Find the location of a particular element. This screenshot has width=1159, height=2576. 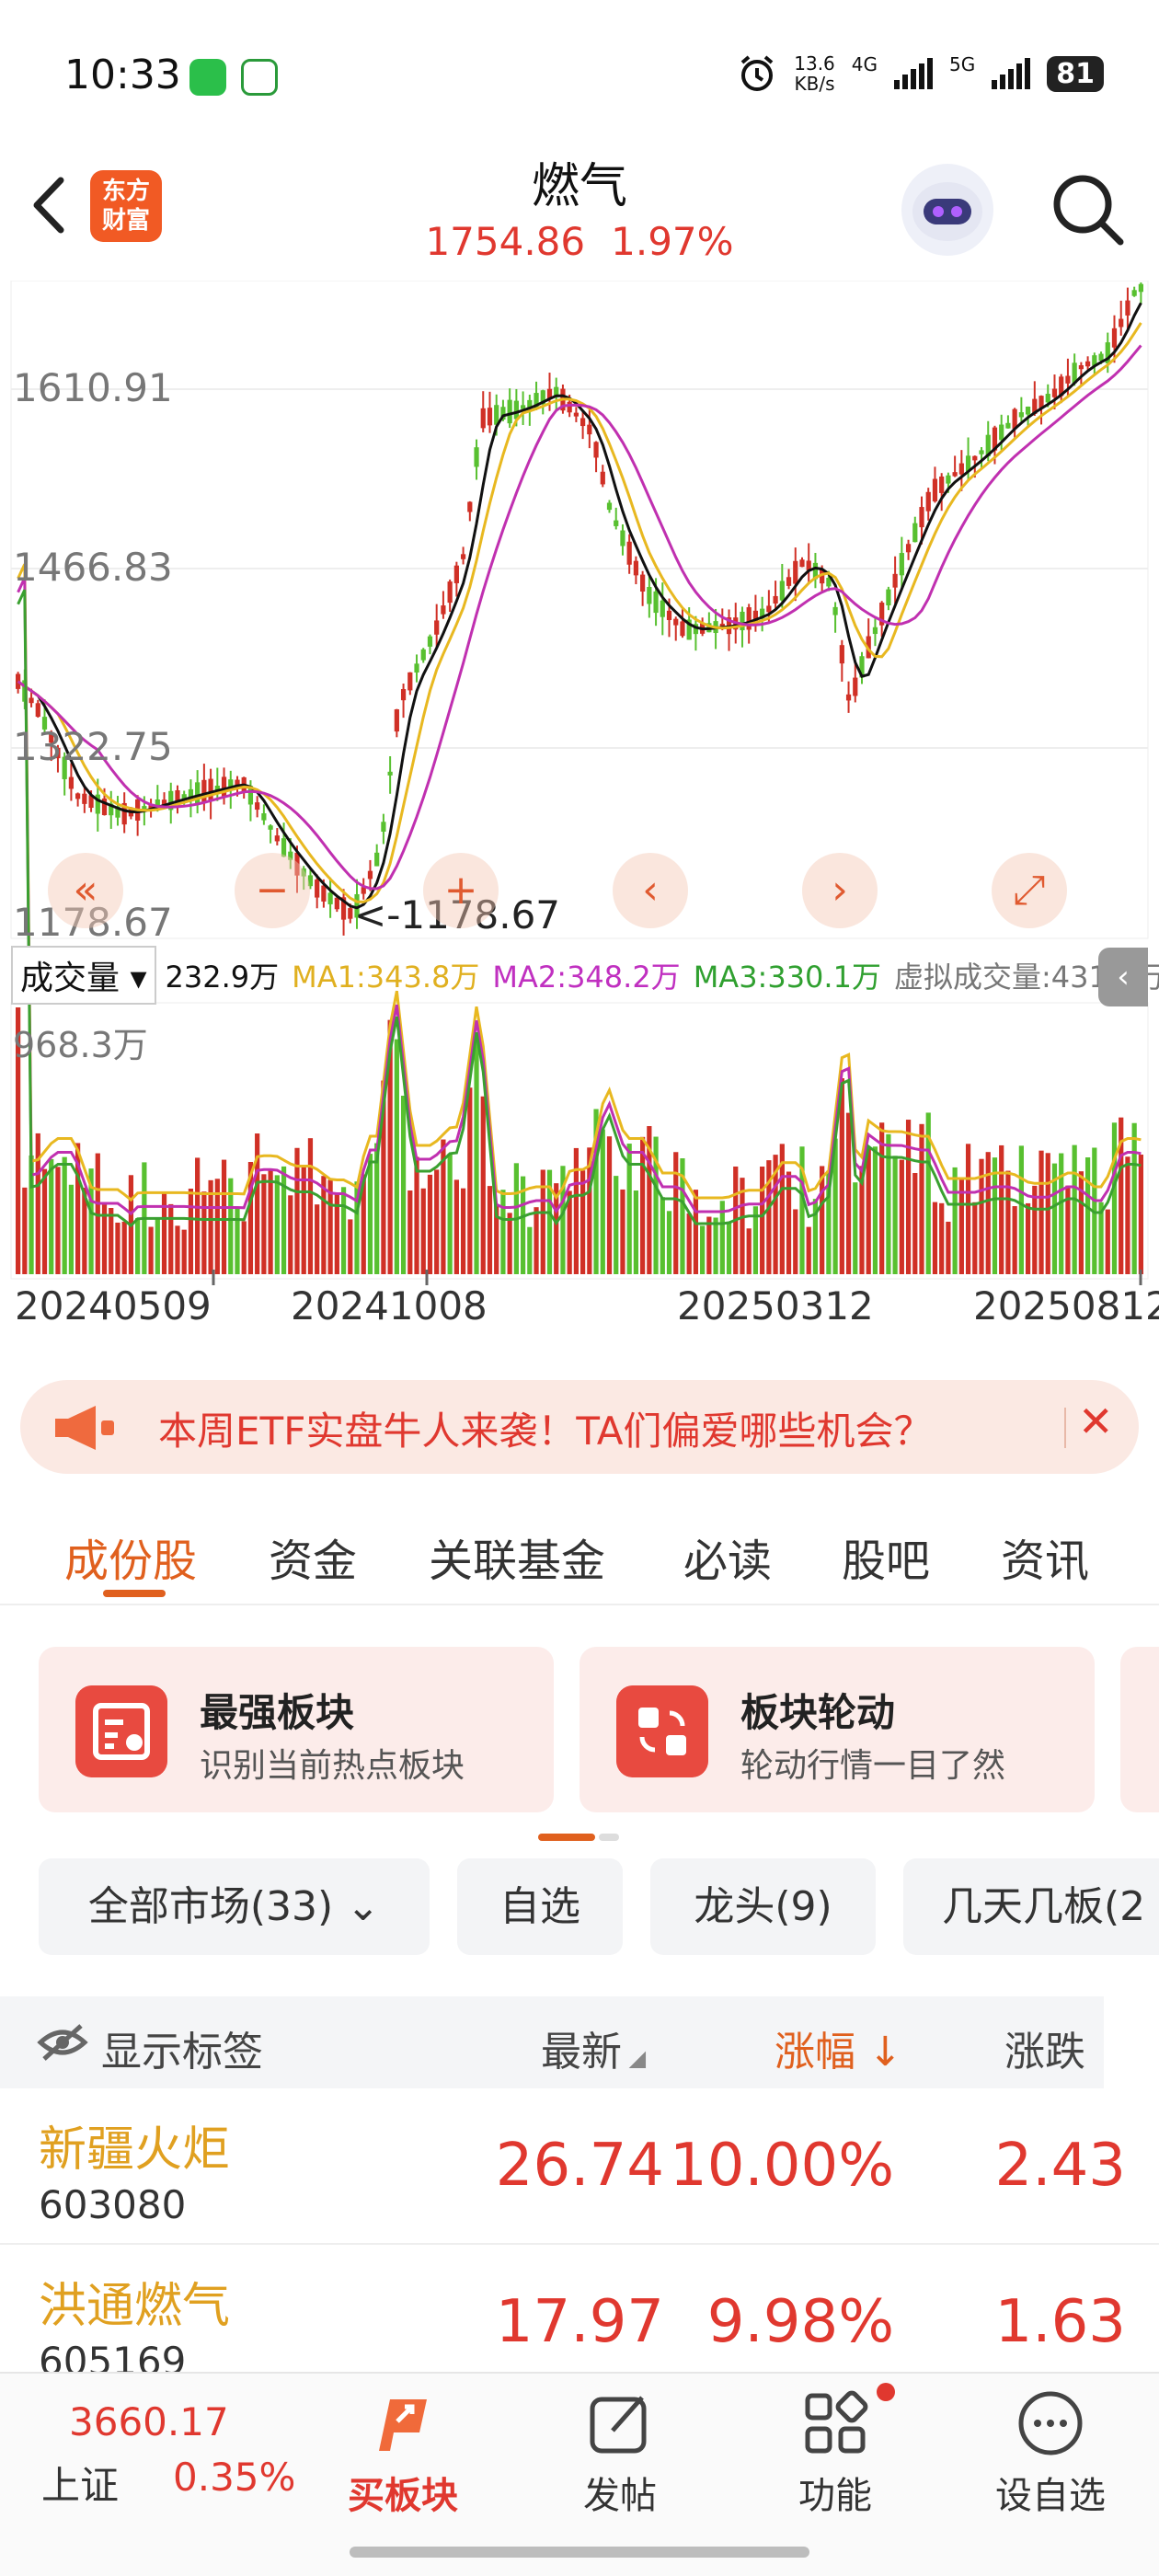

date-label: 20250312 is located at coordinates (775, 1305).